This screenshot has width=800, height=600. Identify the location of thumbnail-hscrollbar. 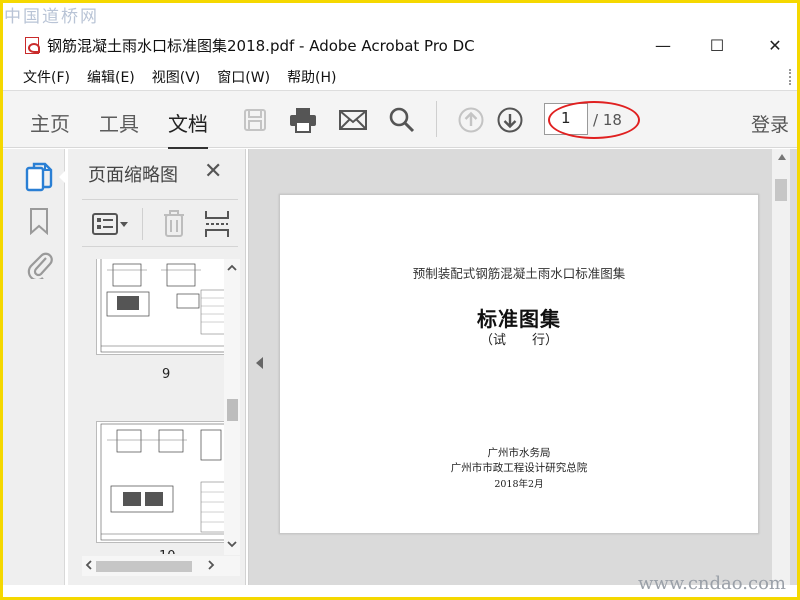
(161, 566).